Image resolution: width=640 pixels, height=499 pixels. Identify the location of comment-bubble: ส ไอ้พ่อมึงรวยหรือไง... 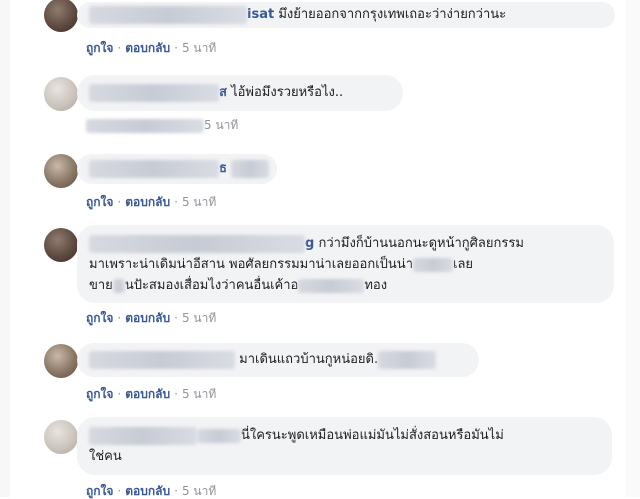
(240, 93).